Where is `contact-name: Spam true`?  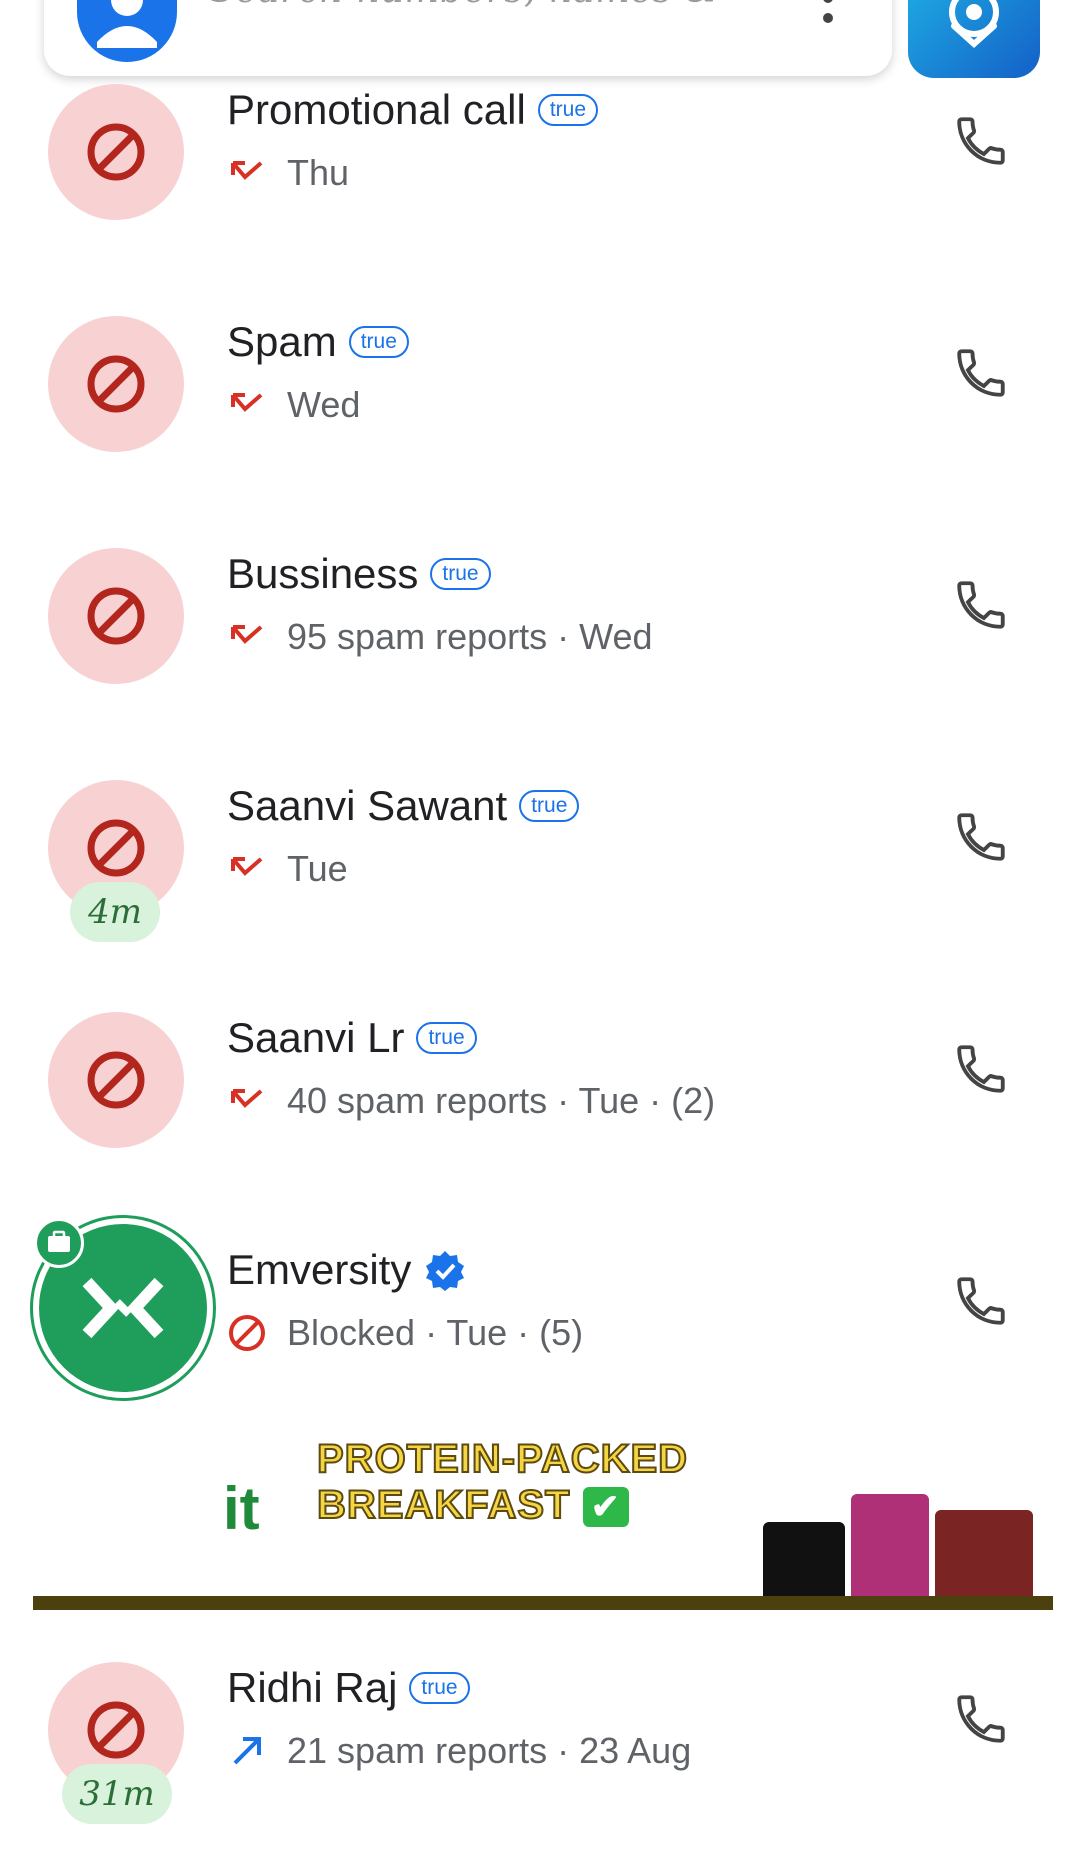 contact-name: Spam true is located at coordinates (318, 342).